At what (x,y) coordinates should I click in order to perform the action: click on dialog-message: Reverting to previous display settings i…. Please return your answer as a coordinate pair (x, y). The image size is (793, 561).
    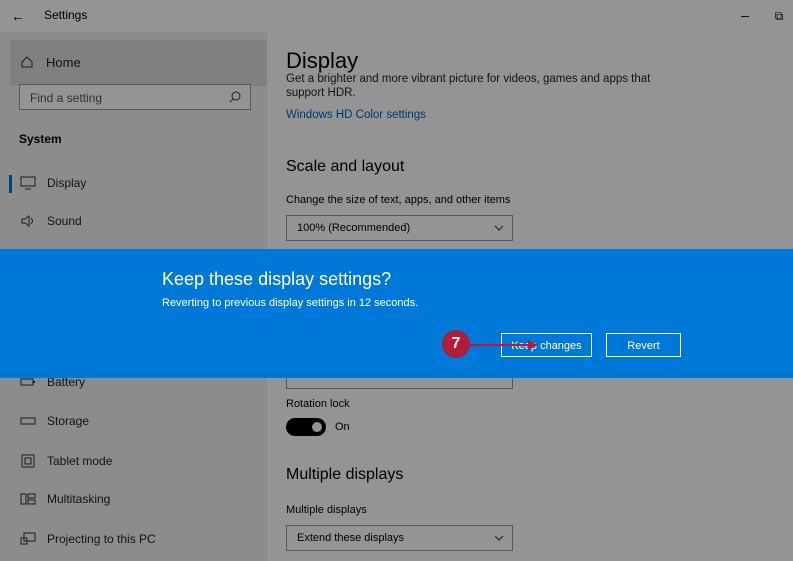
    Looking at the image, I should click on (290, 303).